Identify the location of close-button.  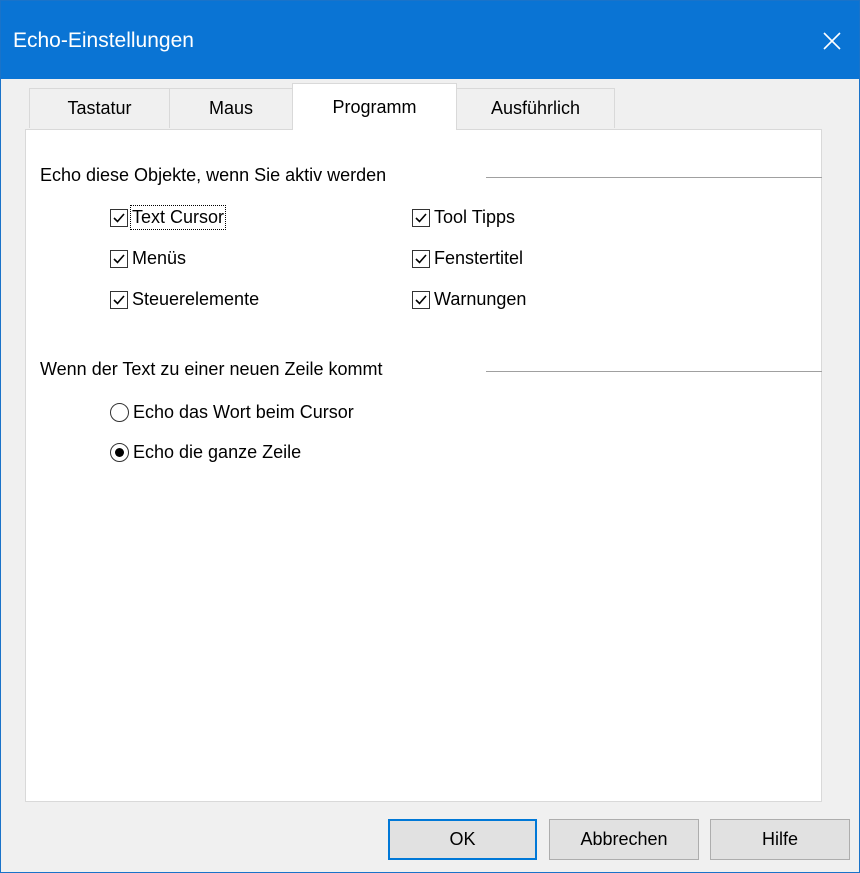
(832, 41).